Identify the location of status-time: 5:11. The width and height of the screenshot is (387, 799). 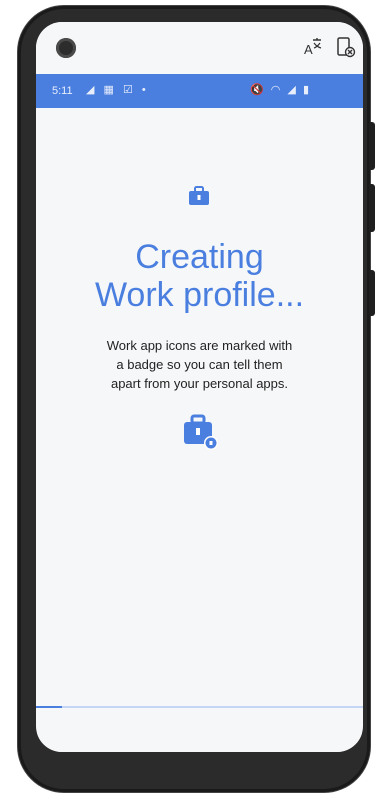
(62, 91).